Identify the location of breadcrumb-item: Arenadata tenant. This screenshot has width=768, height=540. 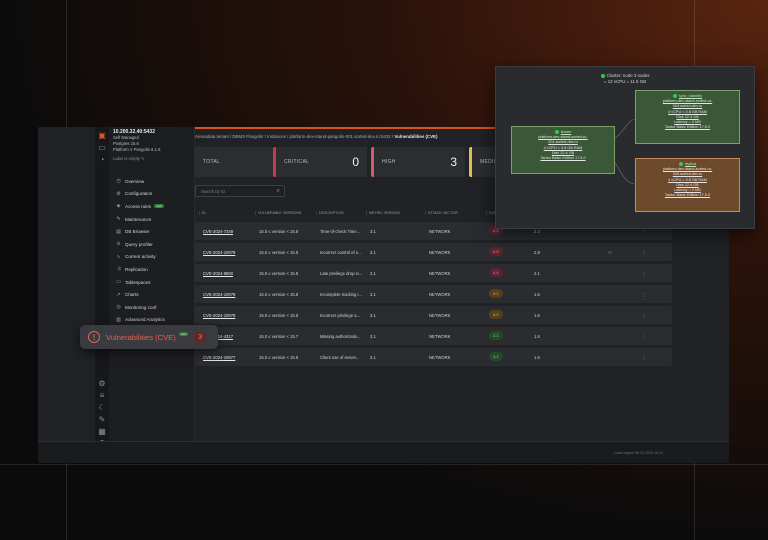
(212, 136).